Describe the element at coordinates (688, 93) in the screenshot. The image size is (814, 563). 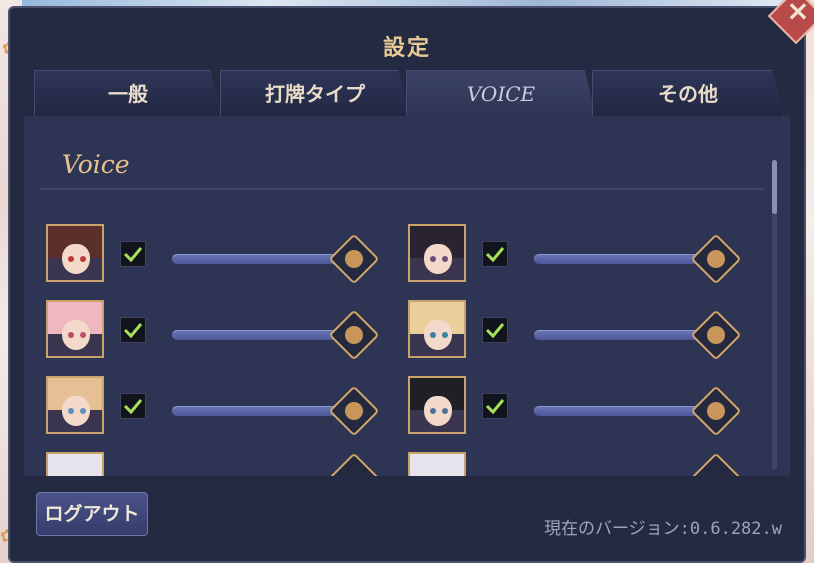
I see `tab-other: その他` at that location.